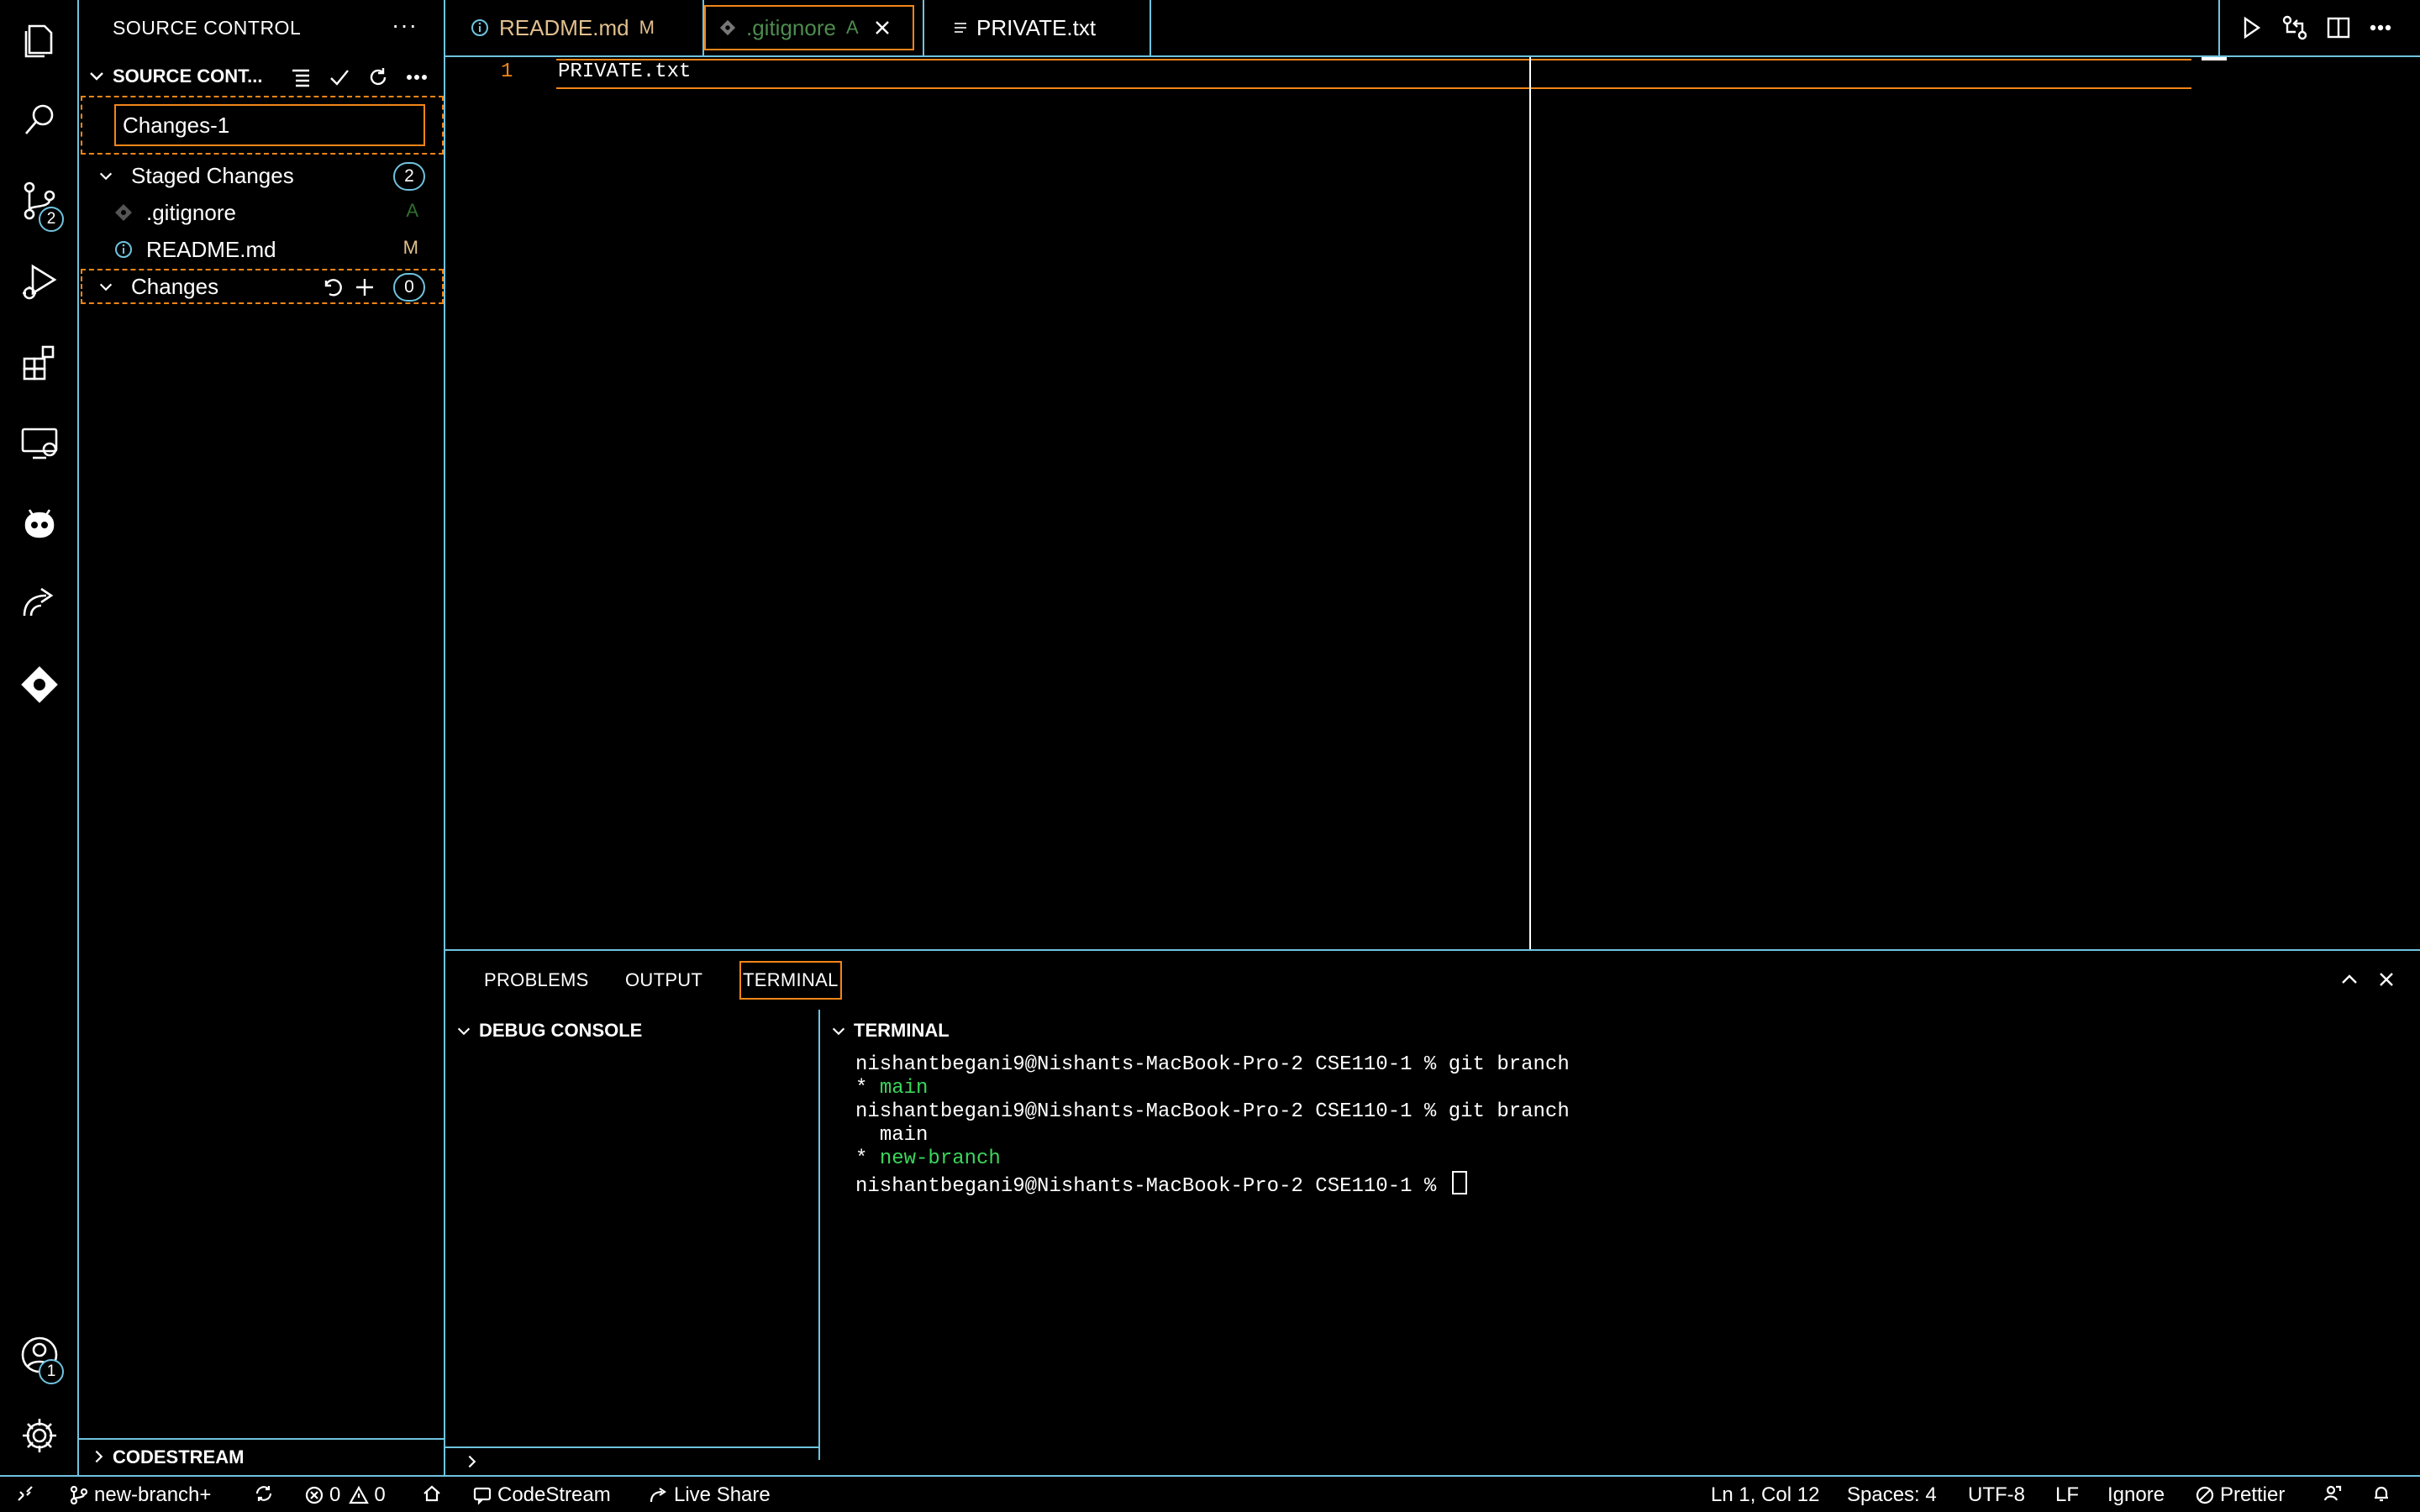  What do you see at coordinates (904, 1135) in the screenshot?
I see `terminal-line: main` at bounding box center [904, 1135].